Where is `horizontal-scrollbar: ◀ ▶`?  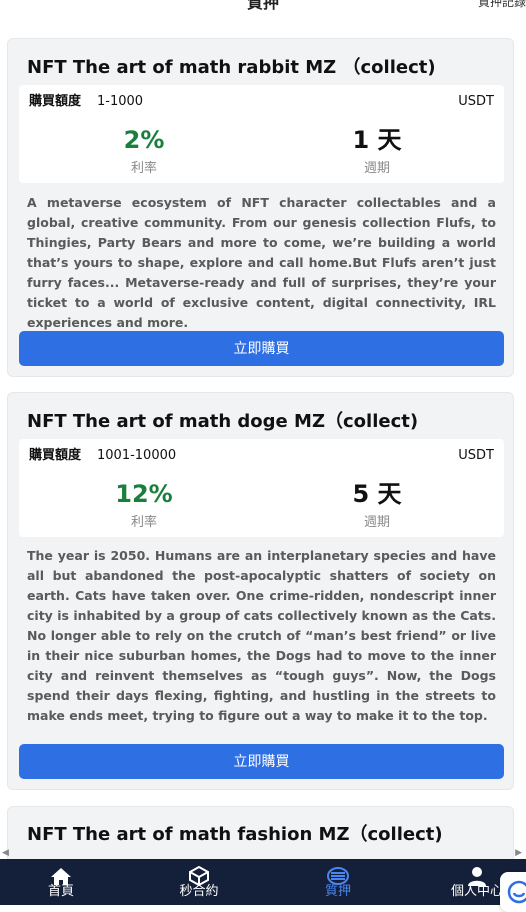
horizontal-scrollbar: ◀ ▶ is located at coordinates (263, 853).